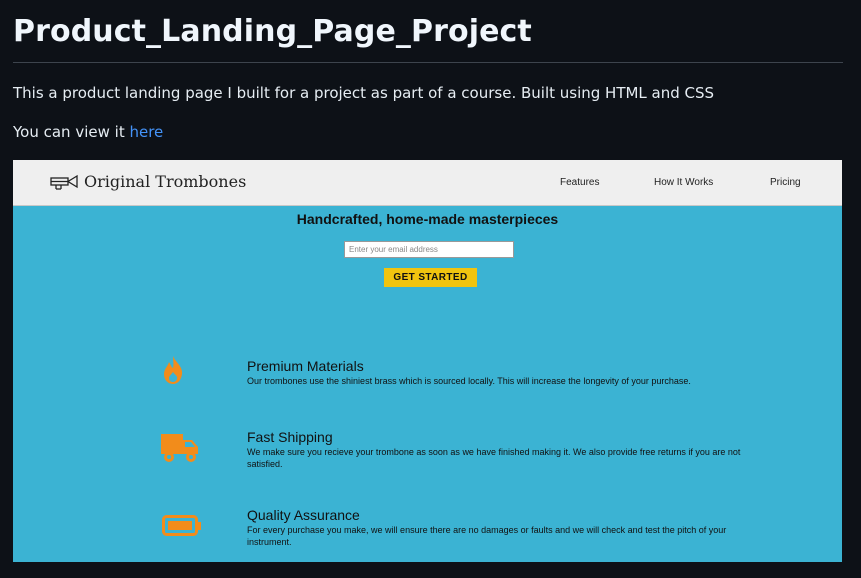 Image resolution: width=861 pixels, height=578 pixels. Describe the element at coordinates (430, 277) in the screenshot. I see `get-started-button: GET STARTED` at that location.